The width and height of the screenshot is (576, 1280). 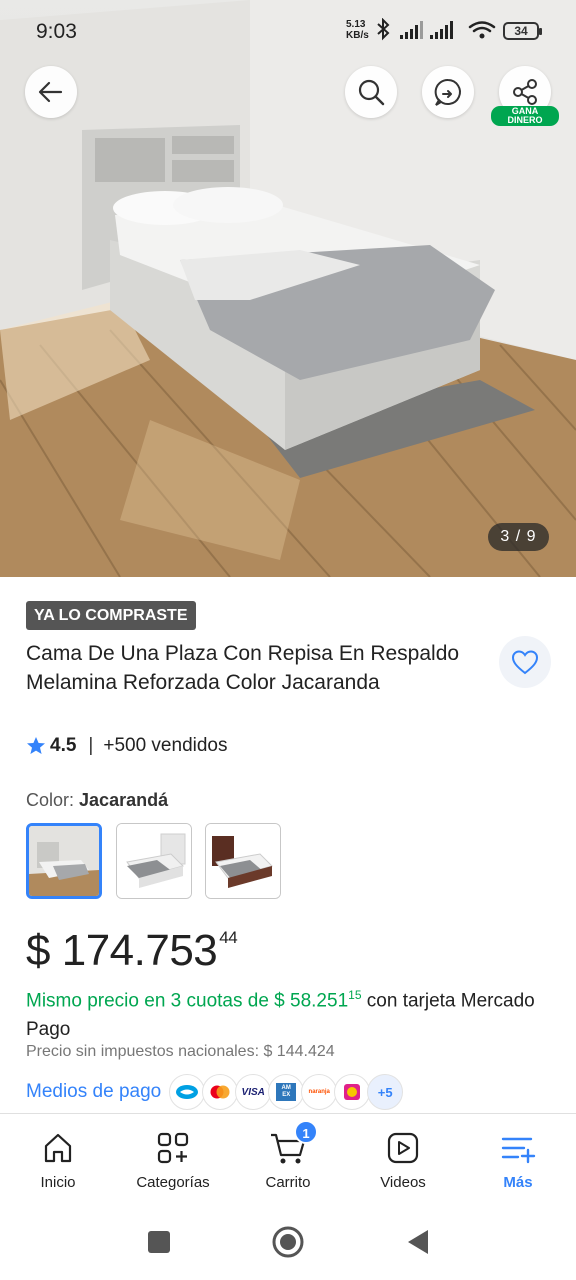 What do you see at coordinates (356, 24) in the screenshot?
I see `network-speed-value: 5.13` at bounding box center [356, 24].